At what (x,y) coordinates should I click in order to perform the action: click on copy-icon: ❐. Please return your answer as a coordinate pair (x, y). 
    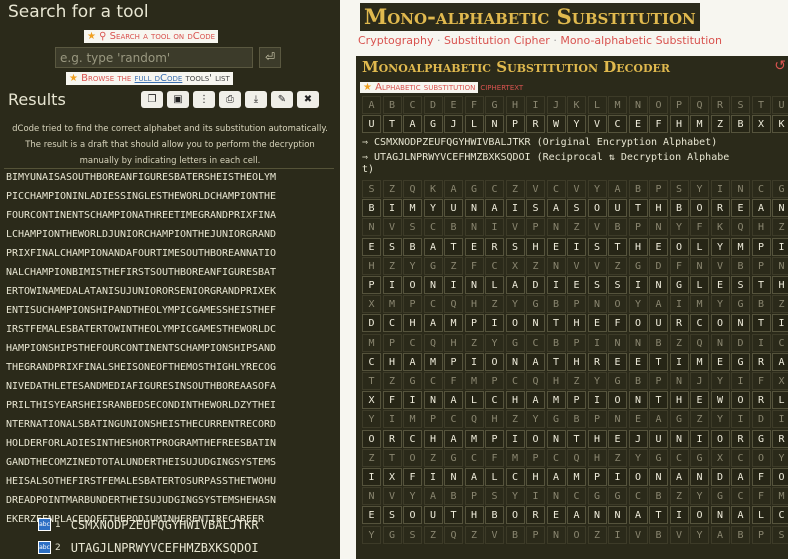
    Looking at the image, I should click on (152, 99).